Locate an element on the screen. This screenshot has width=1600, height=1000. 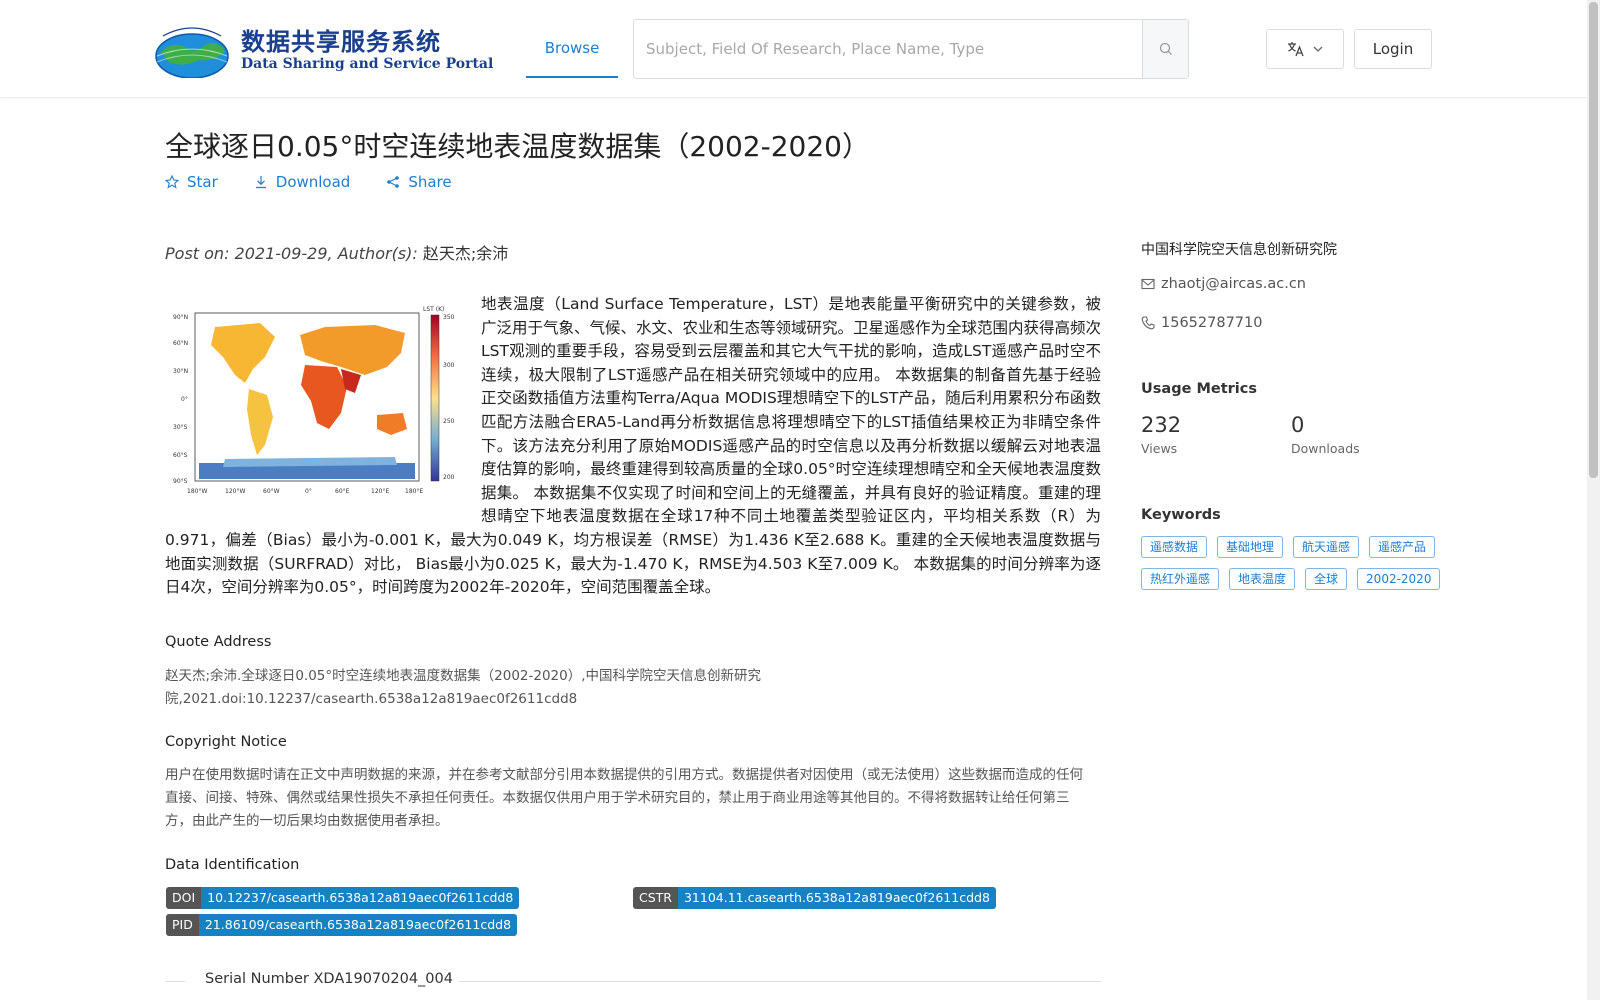
views-metric: 232 Views is located at coordinates (1161, 434).